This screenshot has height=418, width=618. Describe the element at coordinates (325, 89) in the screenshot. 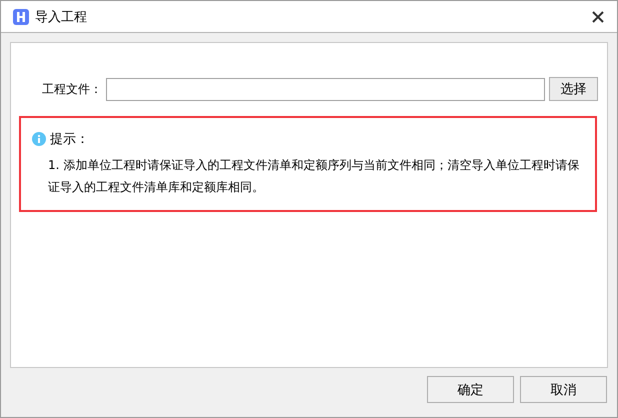

I see `file-path-field` at that location.